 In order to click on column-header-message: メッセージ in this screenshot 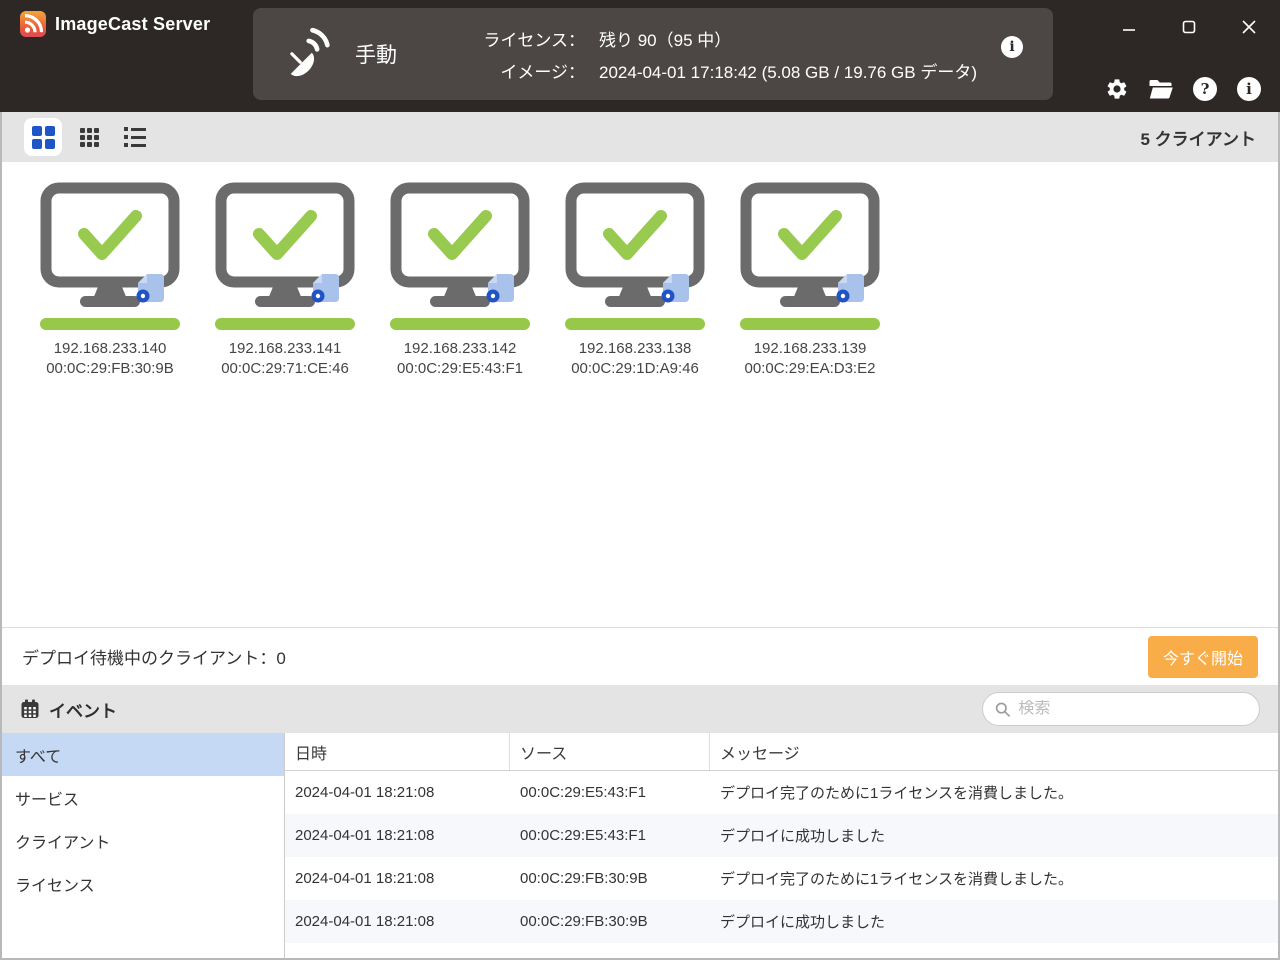, I will do `click(994, 751)`.